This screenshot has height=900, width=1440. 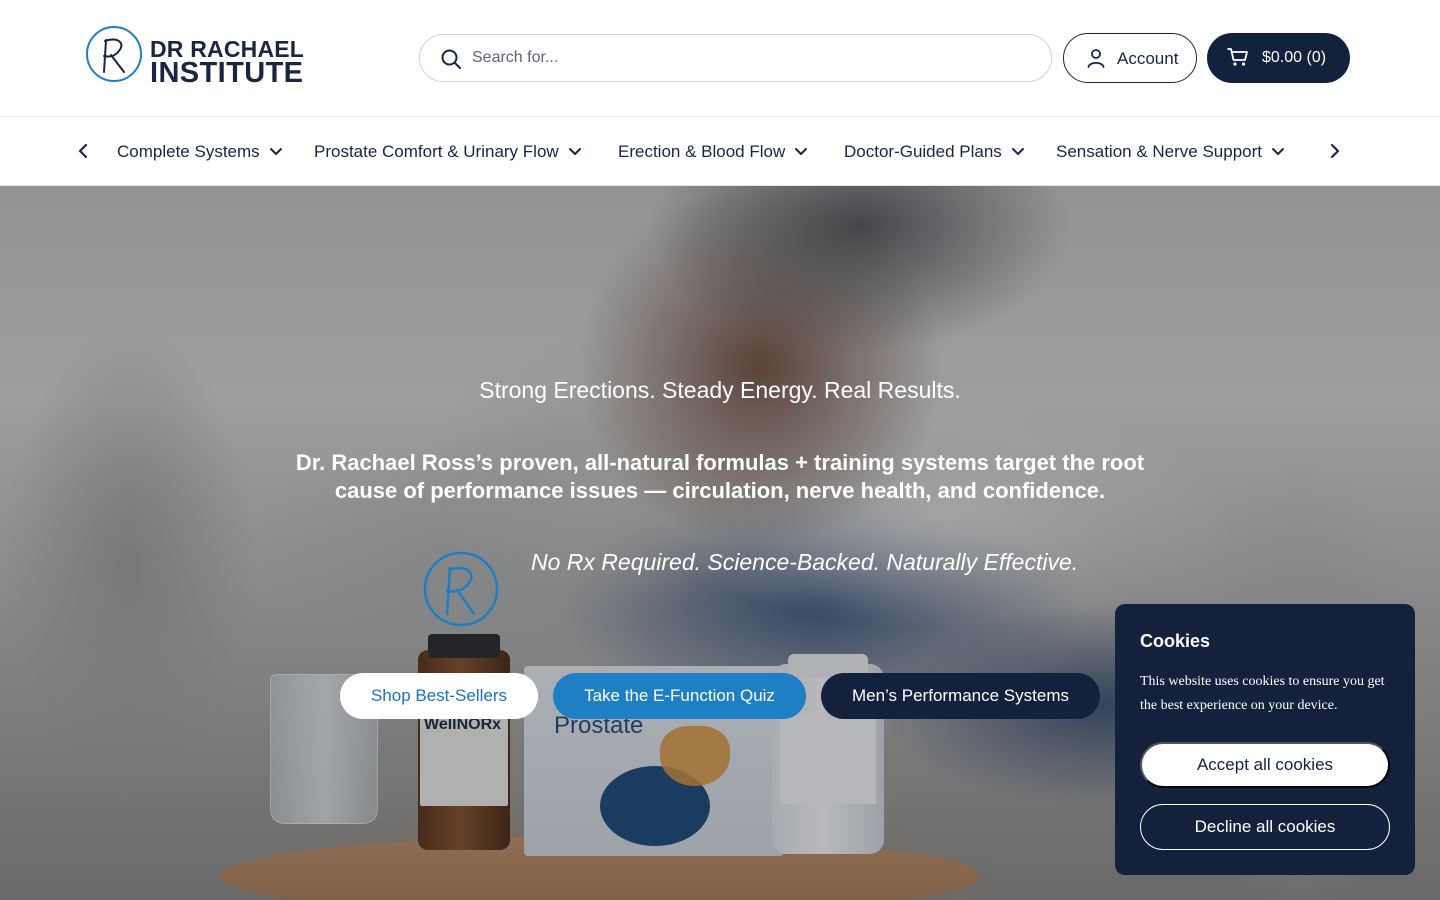 What do you see at coordinates (439, 696) in the screenshot?
I see `shop-best-sellers-button: Shop Best-Sellers` at bounding box center [439, 696].